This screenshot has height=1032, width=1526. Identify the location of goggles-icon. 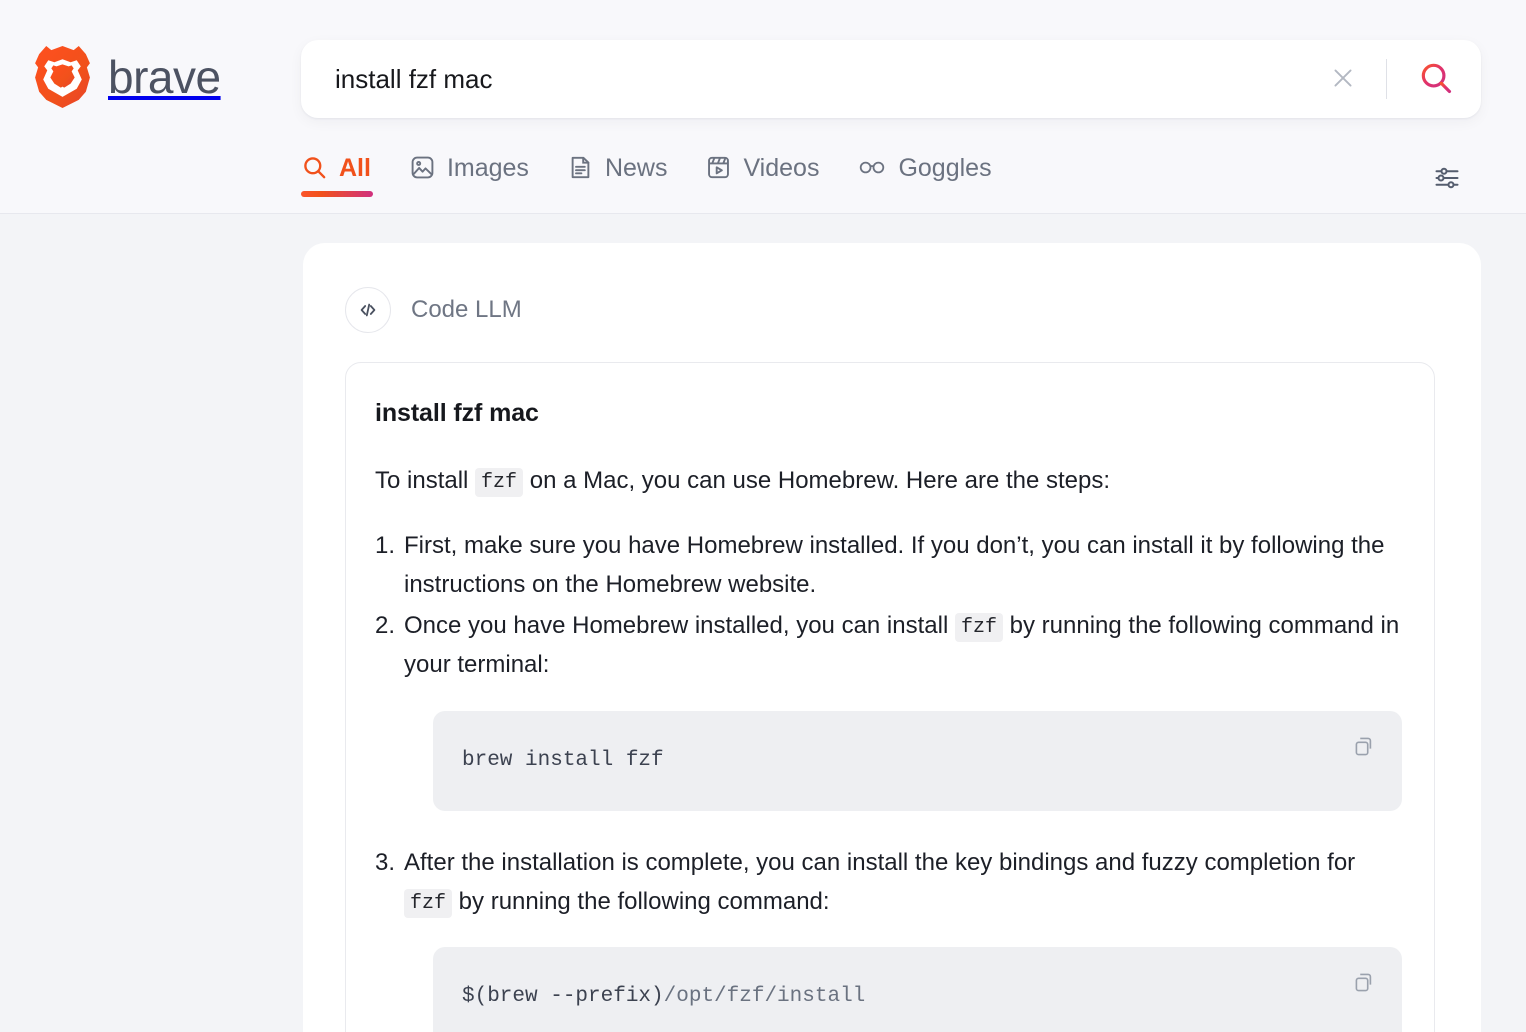
(872, 167).